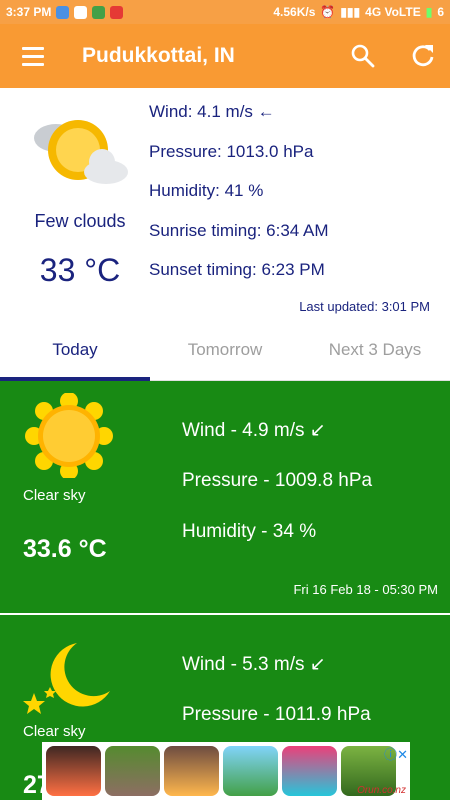 This screenshot has height=800, width=450. What do you see at coordinates (294, 12) in the screenshot?
I see `network-speed: 4.56K/s` at bounding box center [294, 12].